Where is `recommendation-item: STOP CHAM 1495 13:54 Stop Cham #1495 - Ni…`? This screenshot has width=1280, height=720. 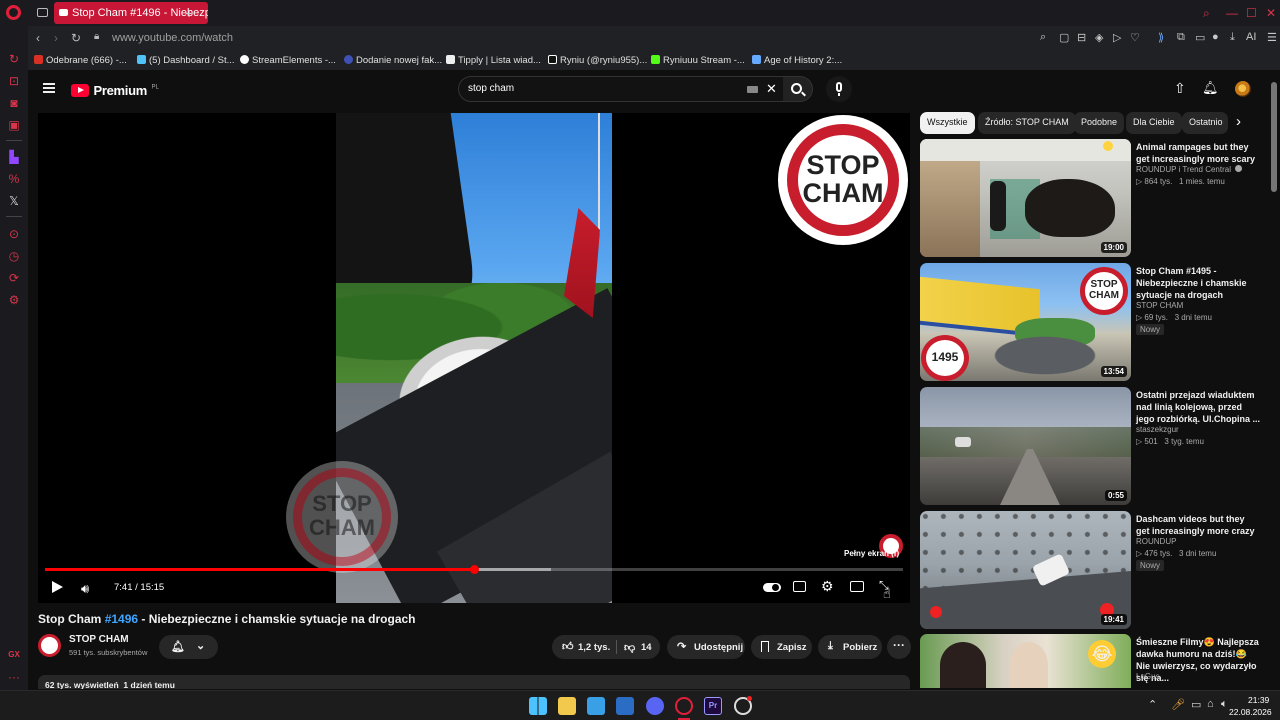 recommendation-item: STOP CHAM 1495 13:54 Stop Cham #1495 - Ni… is located at coordinates (1090, 322).